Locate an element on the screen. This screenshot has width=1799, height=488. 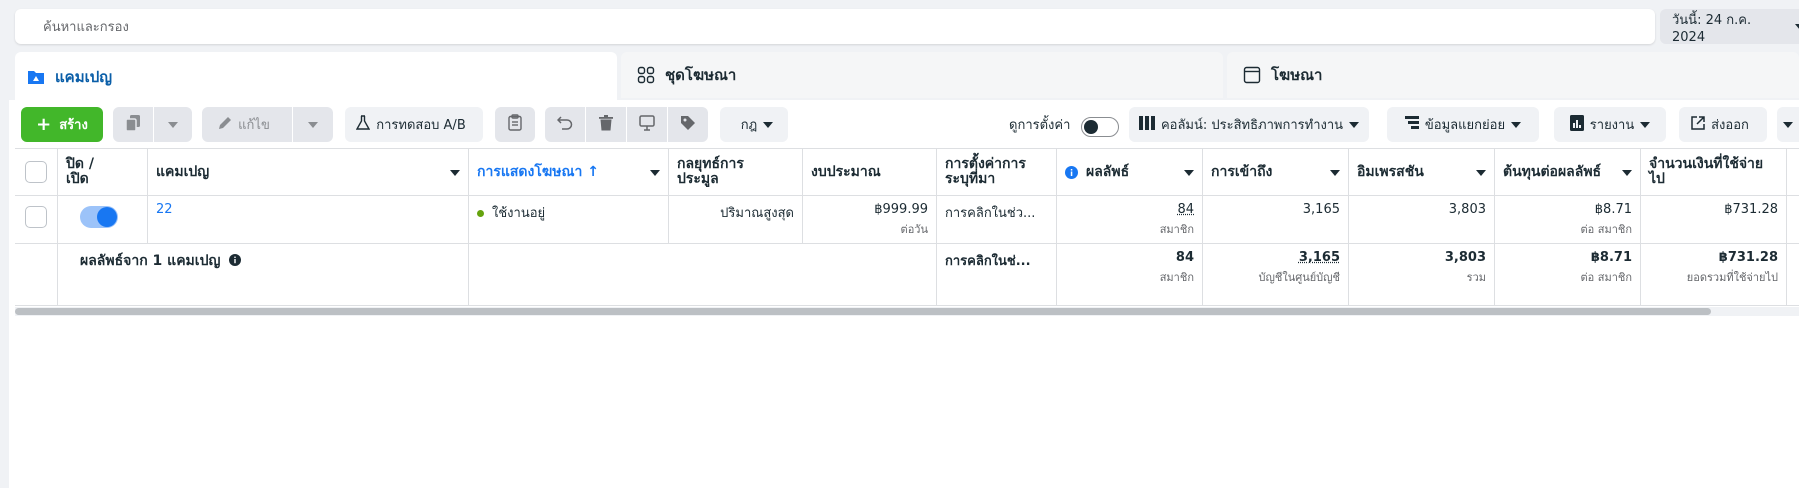
impressions-value: 3,803 is located at coordinates (1467, 209).